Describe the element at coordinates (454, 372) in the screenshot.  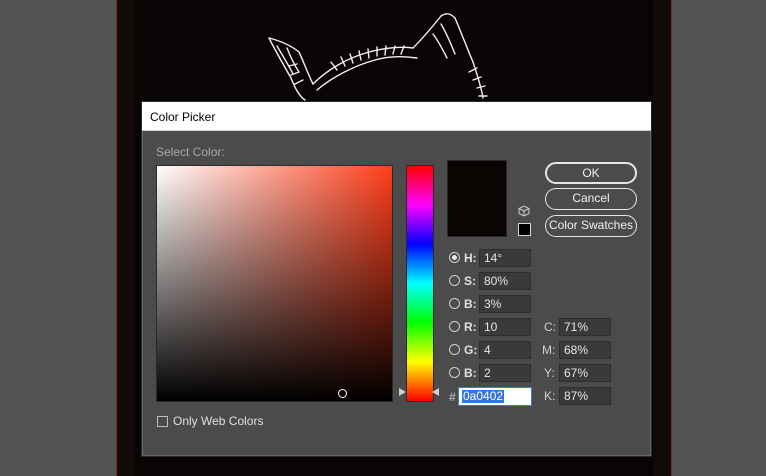
I see `blue-radio` at that location.